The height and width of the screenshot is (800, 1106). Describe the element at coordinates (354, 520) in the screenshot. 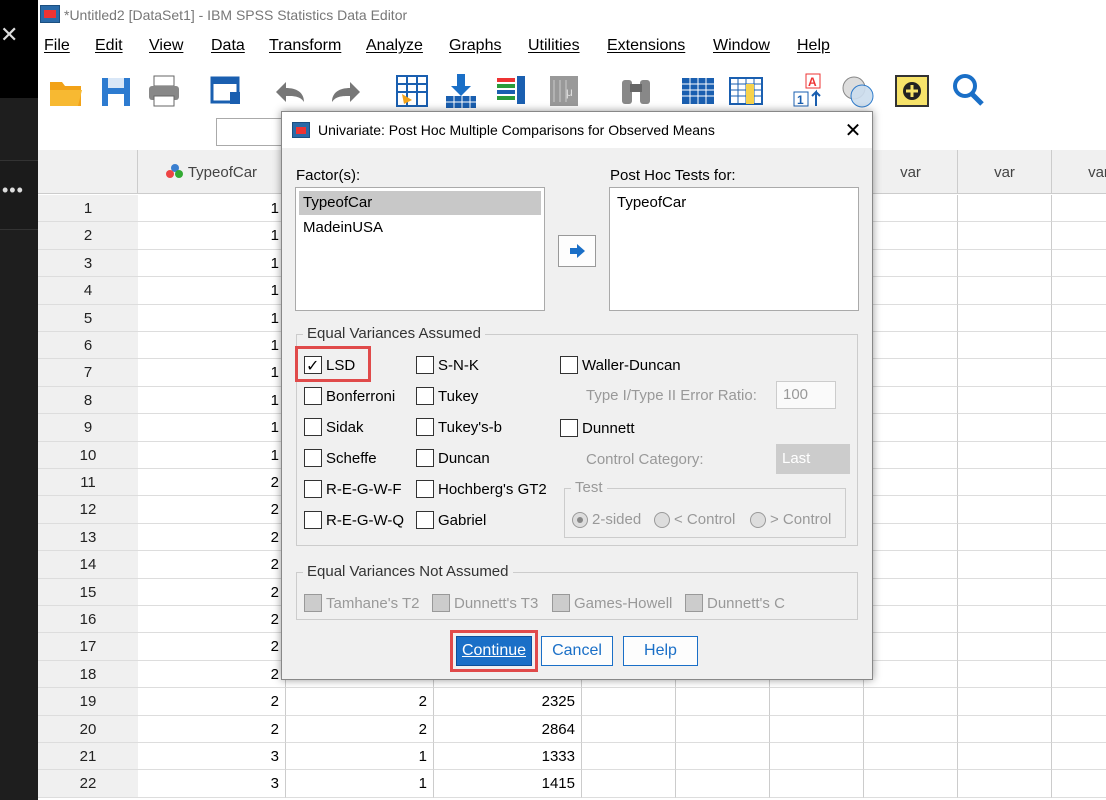

I see `r-e-g-w-q-checkbox: R-E-G-W-Q` at that location.